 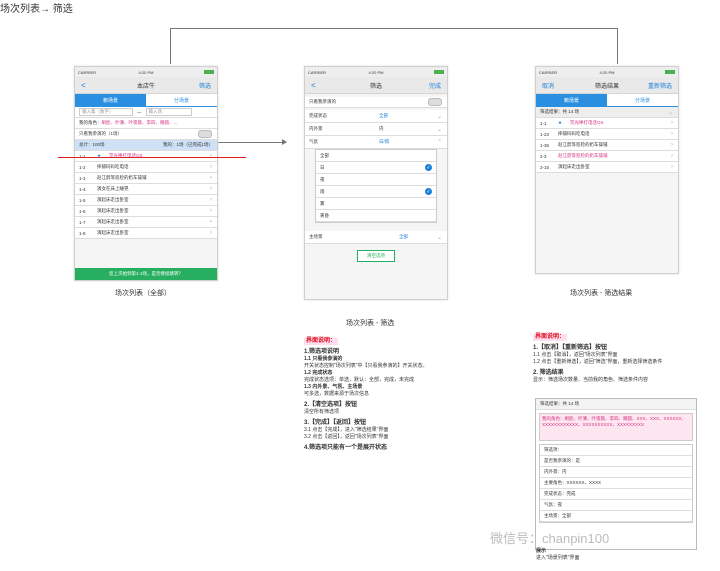 I want to click on doc-section: 2. 筛选结果, so click(x=548, y=373).